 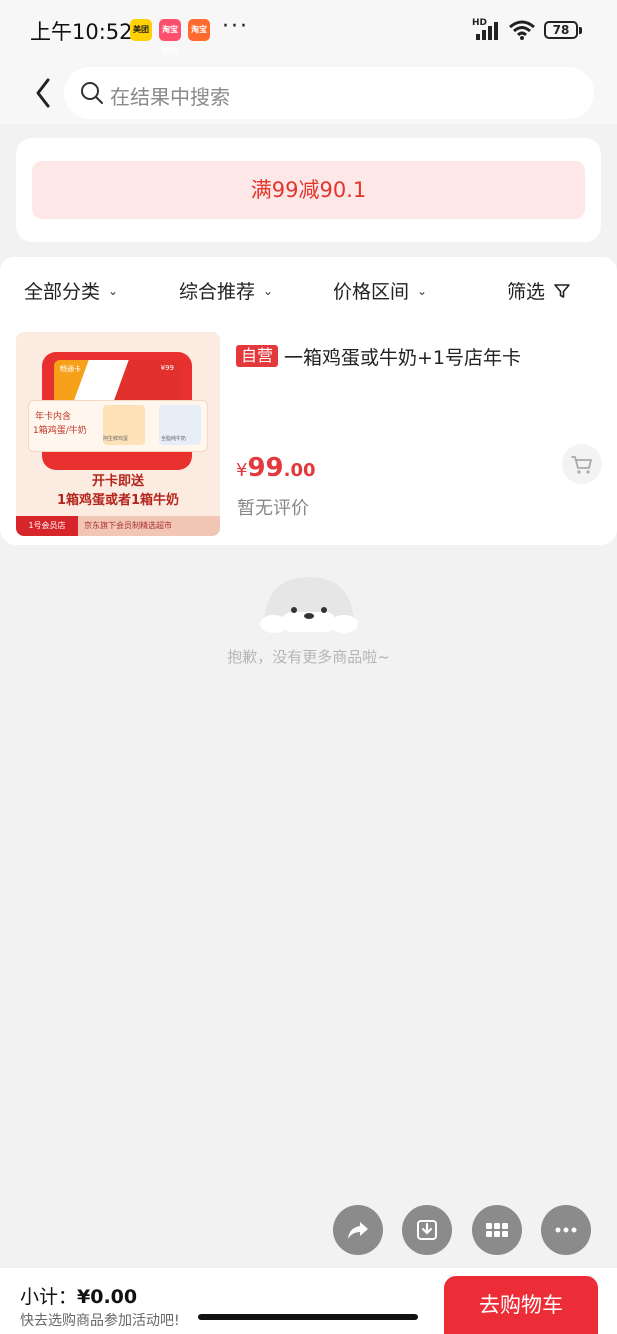 What do you see at coordinates (174, 439) in the screenshot?
I see `milk-label: 全脂纯牛奶` at bounding box center [174, 439].